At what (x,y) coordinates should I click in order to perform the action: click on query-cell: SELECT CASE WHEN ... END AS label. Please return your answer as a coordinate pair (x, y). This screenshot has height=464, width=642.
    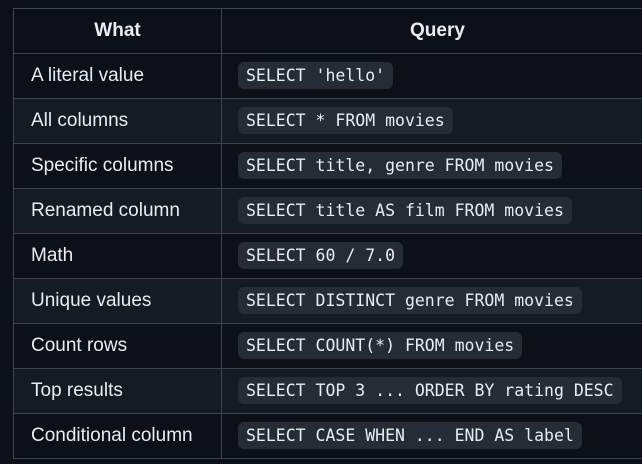
    Looking at the image, I should click on (431, 436).